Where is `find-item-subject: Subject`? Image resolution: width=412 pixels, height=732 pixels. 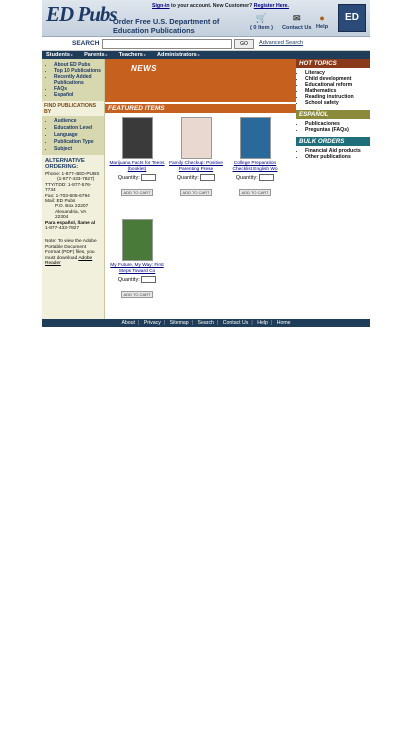 find-item-subject: Subject is located at coordinates (79, 149).